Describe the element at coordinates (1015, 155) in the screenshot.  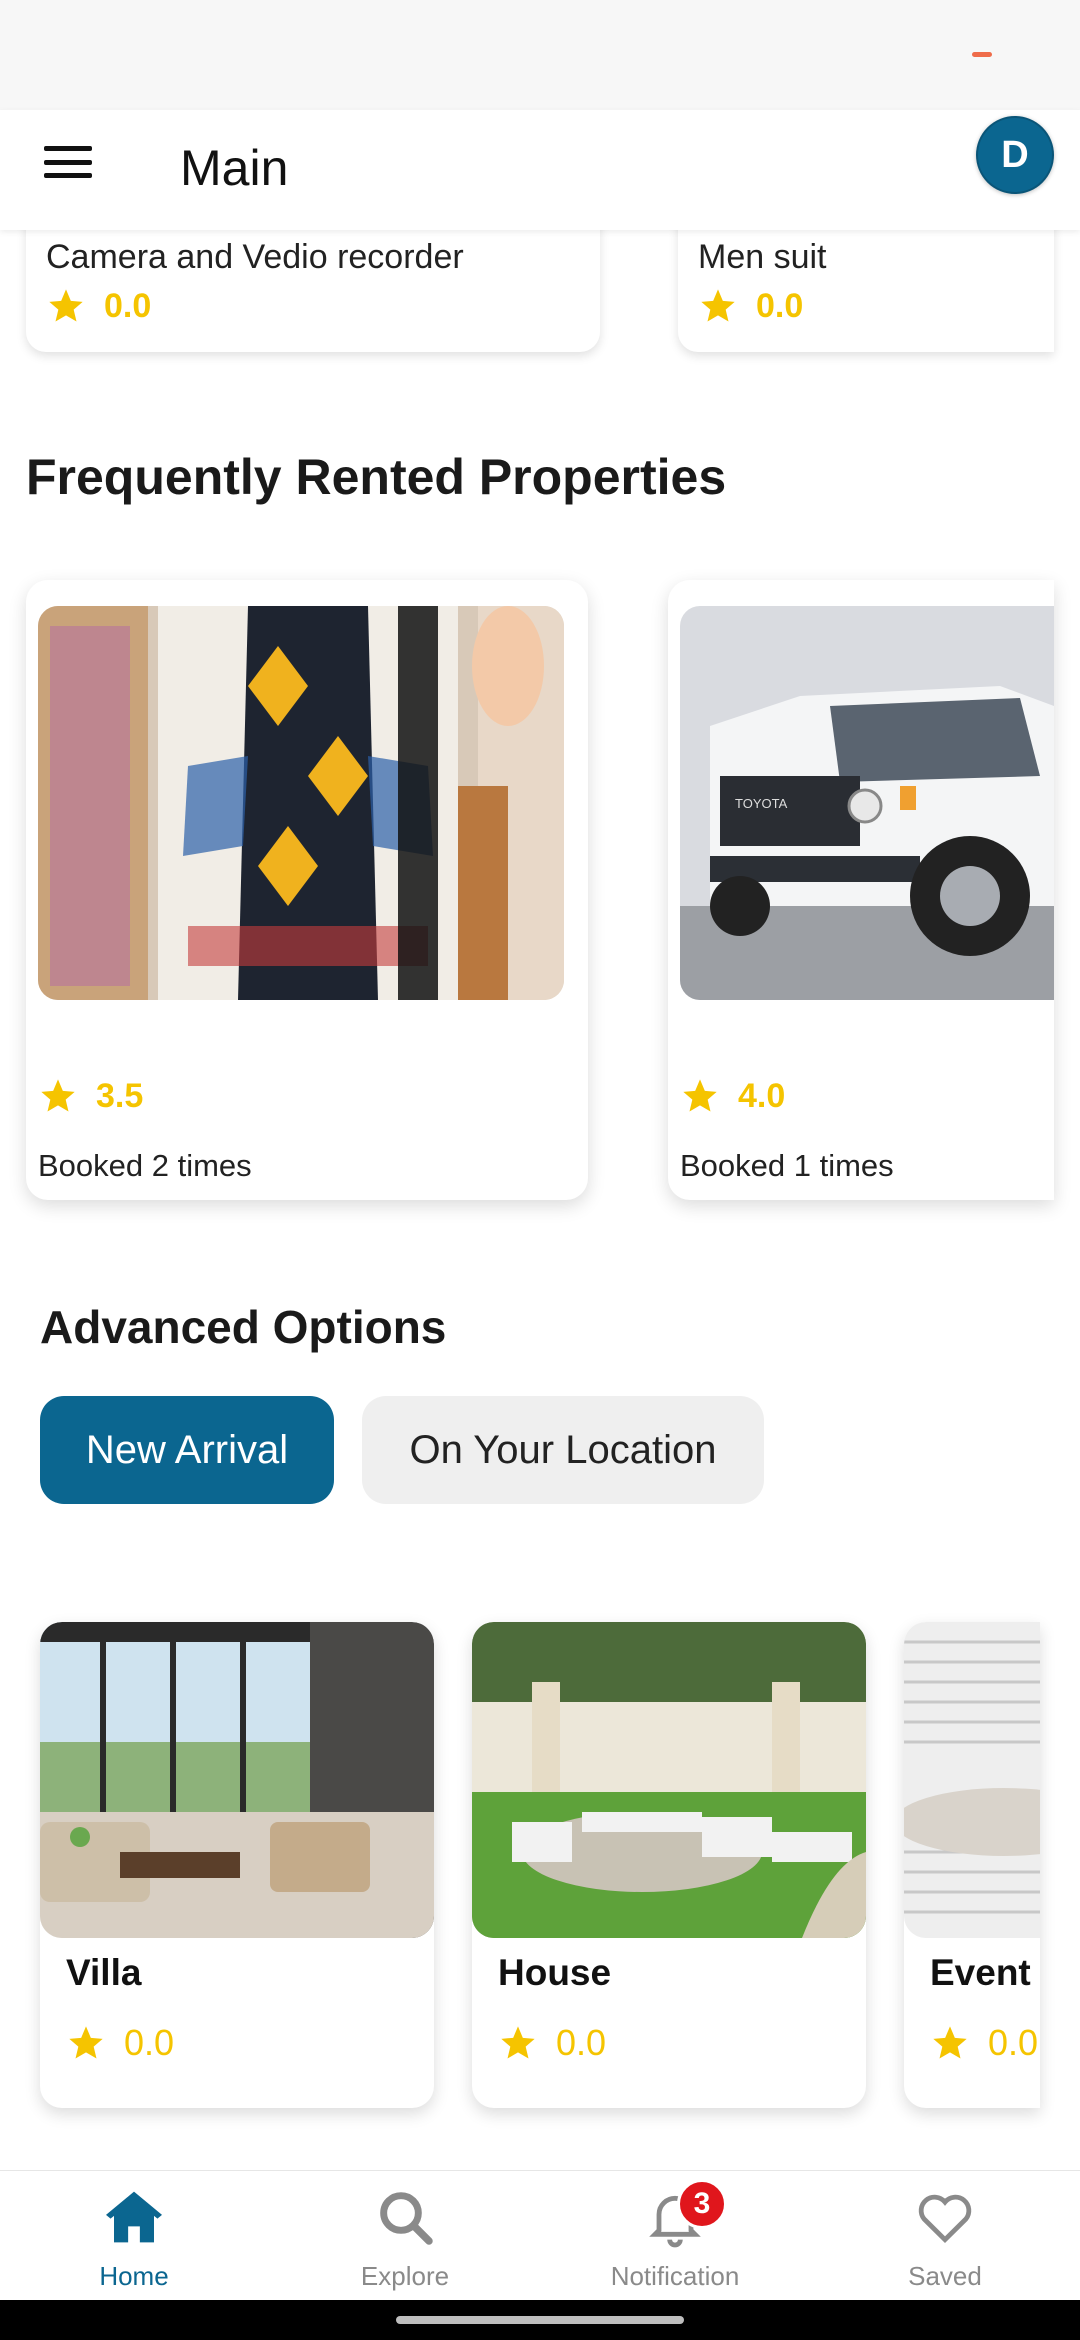
I see `avatar: D` at that location.